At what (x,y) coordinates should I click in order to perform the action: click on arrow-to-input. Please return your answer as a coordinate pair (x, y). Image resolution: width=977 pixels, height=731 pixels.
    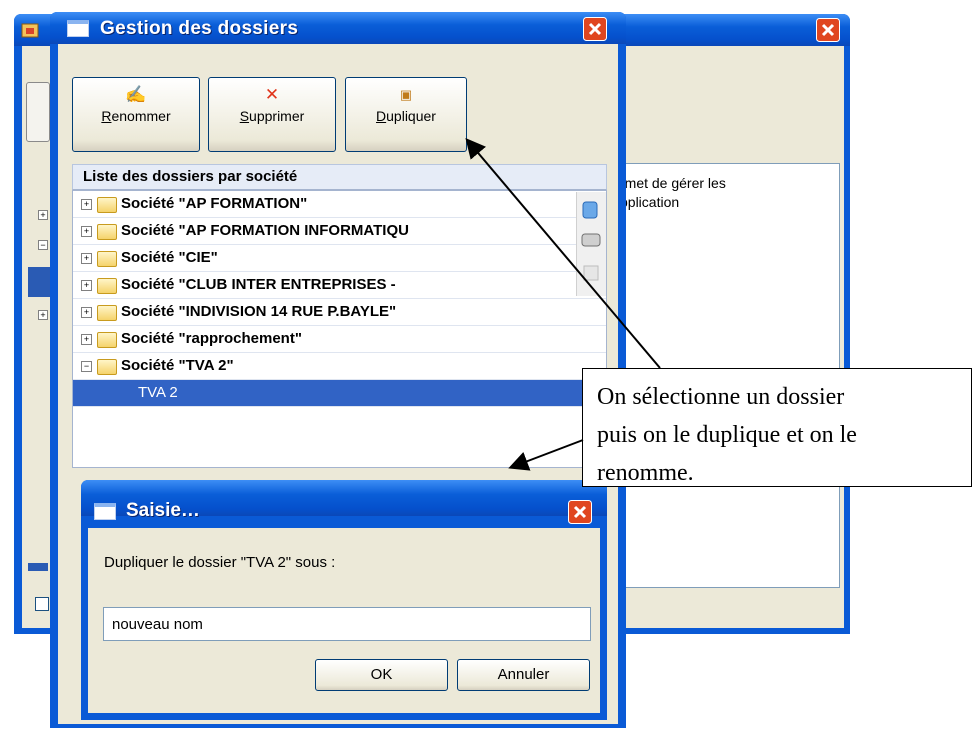
    Looking at the image, I should click on (546, 455).